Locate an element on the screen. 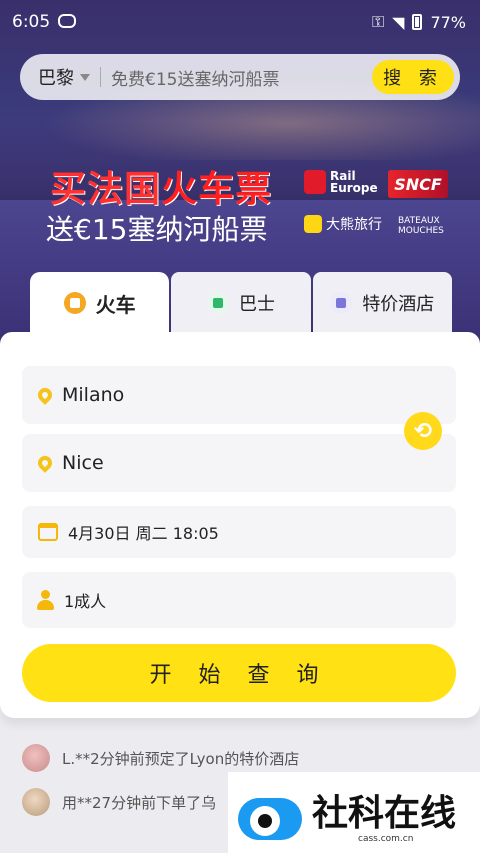 Image resolution: width=480 pixels, height=853 pixels. passenger-field: 1成人 is located at coordinates (239, 600).